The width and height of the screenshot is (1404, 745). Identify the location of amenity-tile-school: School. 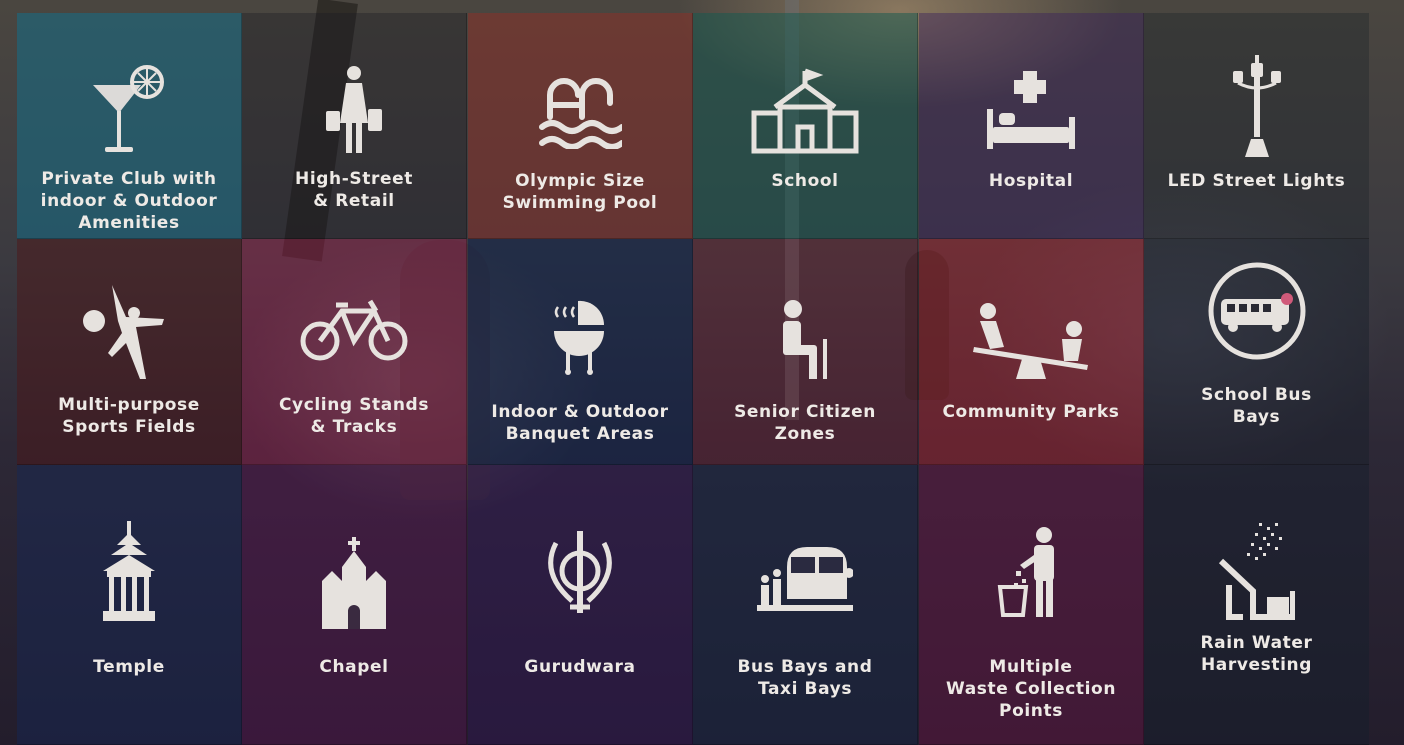
(805, 126).